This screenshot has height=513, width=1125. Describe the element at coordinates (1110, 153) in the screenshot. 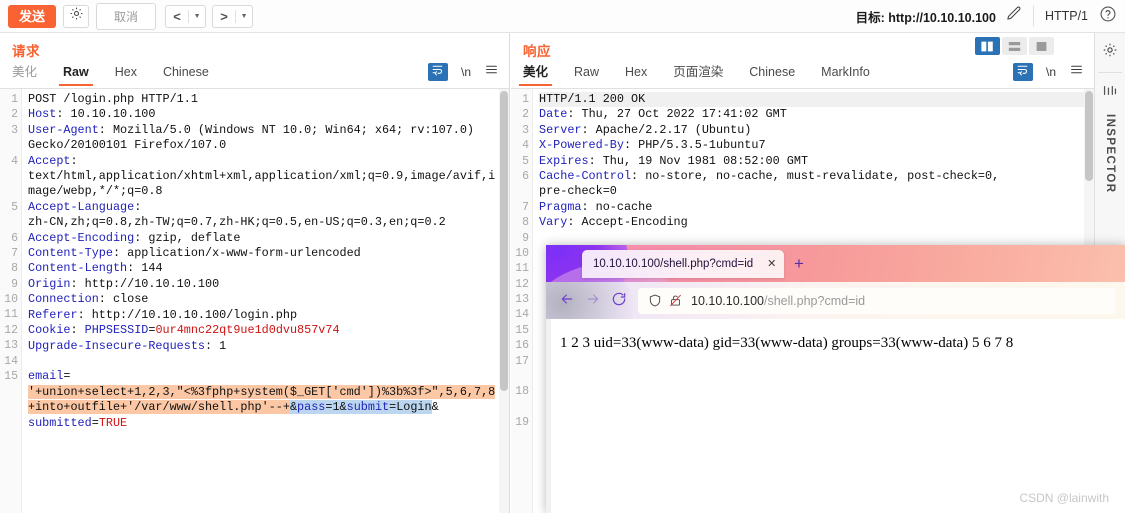

I see `inspector-label: INSPECTOR` at that location.